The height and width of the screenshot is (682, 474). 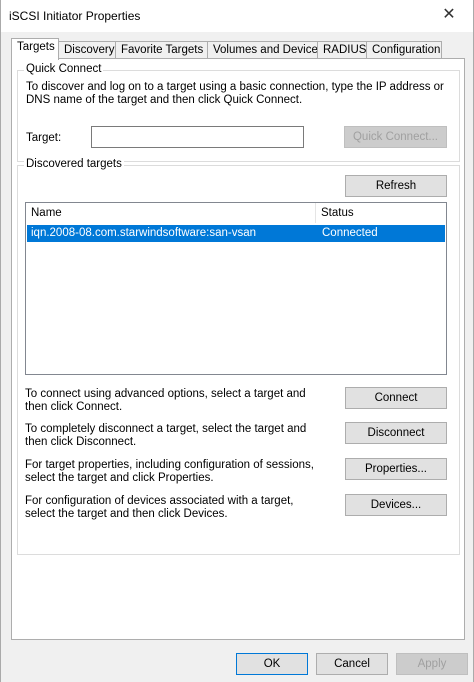 I want to click on target-label: Target:, so click(x=44, y=138).